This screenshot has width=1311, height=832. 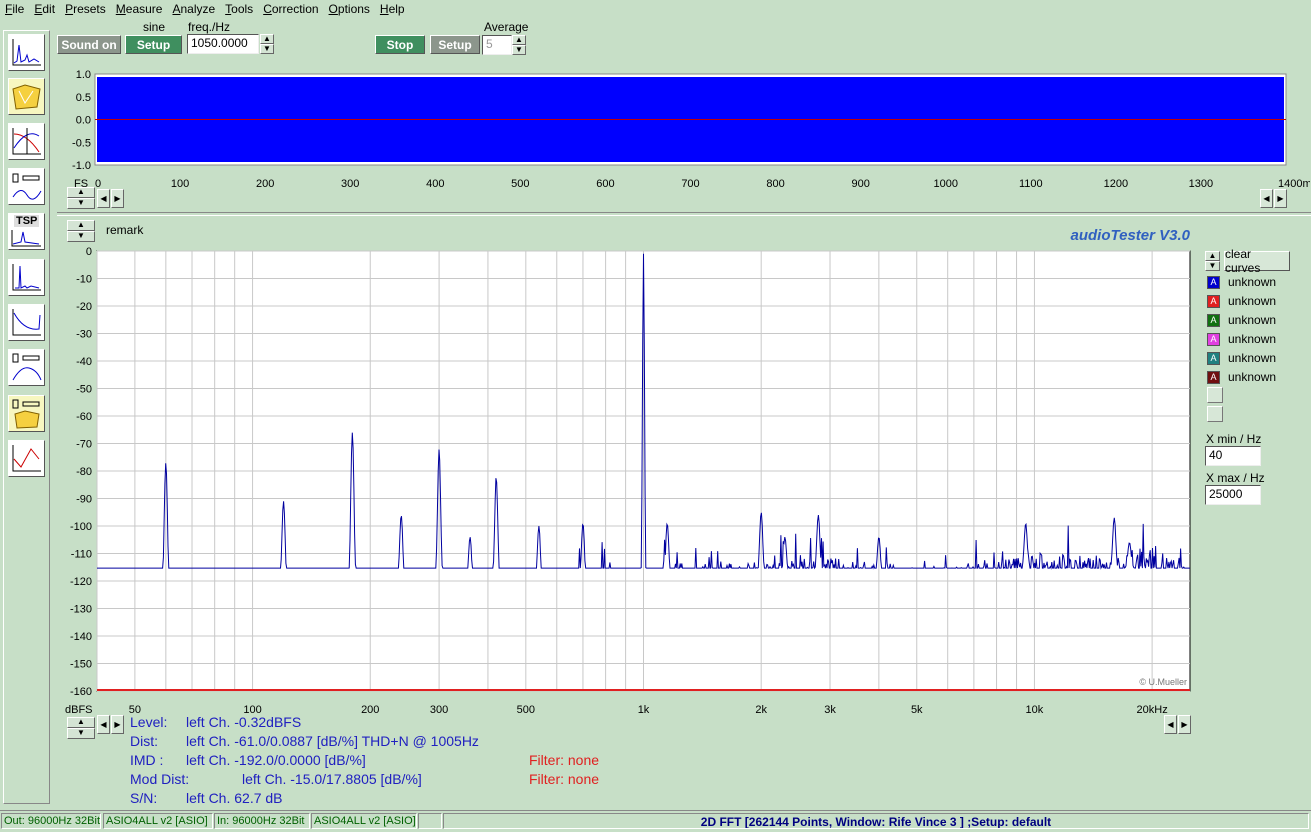 What do you see at coordinates (392, 9) in the screenshot?
I see `menu-help: Help` at bounding box center [392, 9].